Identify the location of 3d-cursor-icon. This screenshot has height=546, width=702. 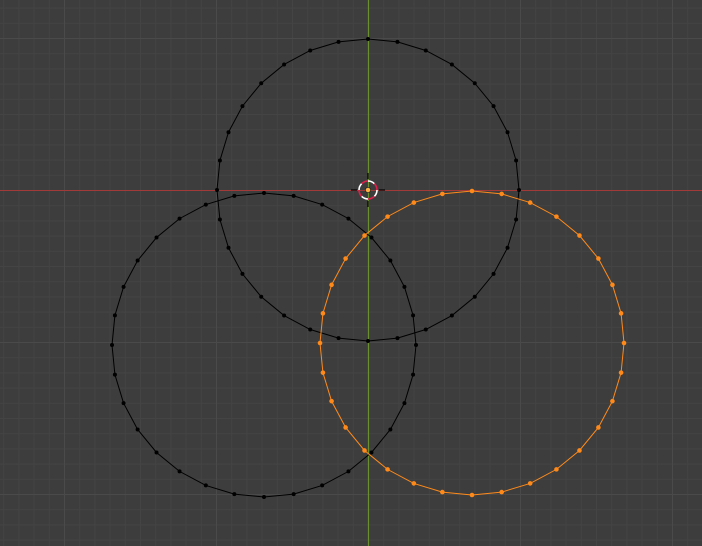
(368, 190).